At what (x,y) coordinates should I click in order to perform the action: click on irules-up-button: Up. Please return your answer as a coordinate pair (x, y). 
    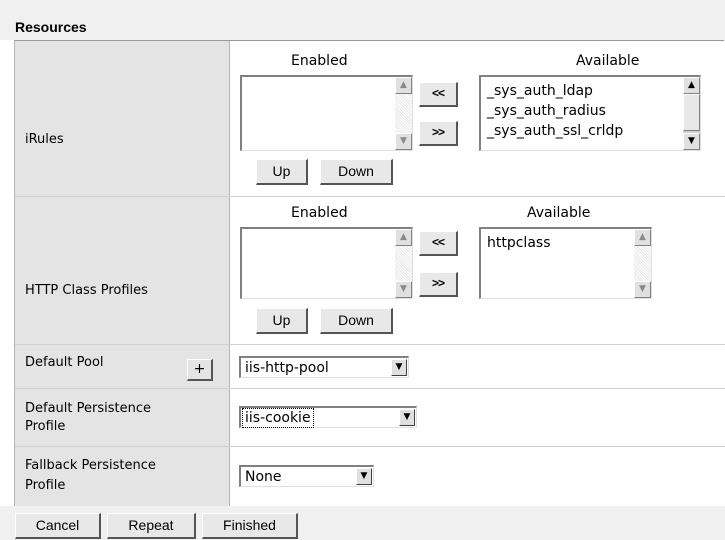
    Looking at the image, I should click on (282, 172).